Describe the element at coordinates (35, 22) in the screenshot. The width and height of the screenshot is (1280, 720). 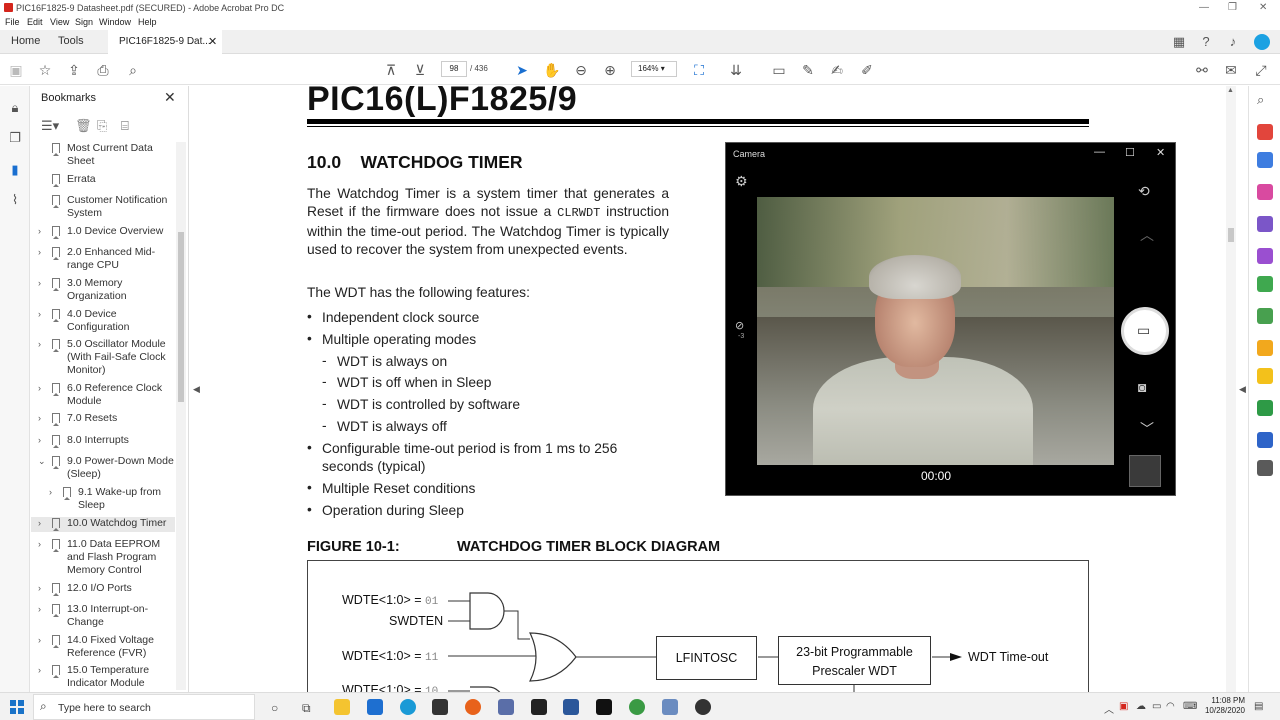
I see `menu-edit: Edit` at that location.